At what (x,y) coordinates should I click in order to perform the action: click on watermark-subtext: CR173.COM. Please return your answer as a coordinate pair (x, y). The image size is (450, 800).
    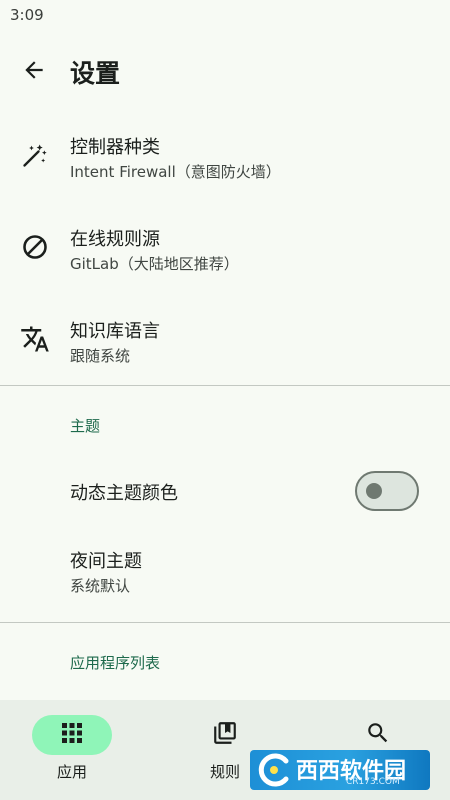
    Looking at the image, I should click on (373, 782).